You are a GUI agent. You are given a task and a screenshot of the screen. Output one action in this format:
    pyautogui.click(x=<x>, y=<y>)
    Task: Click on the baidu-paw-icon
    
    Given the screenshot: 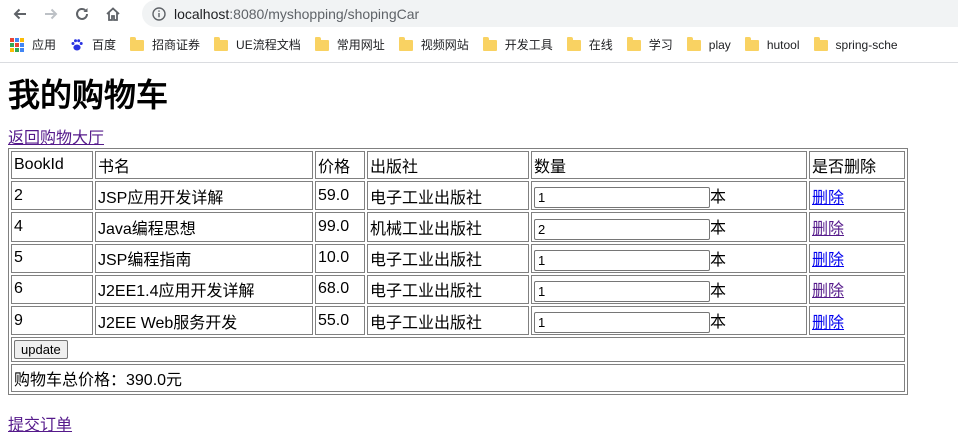 What is the action you would take?
    pyautogui.click(x=77, y=45)
    